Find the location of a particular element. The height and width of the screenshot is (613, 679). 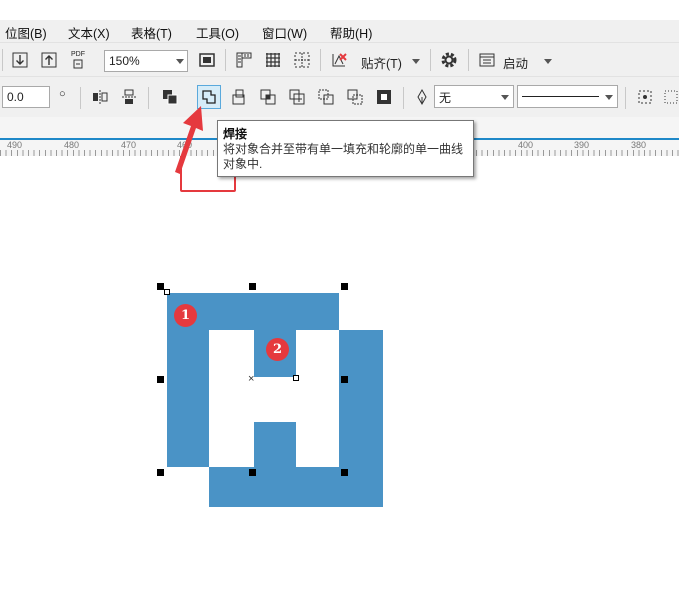

ruler-label: 390 is located at coordinates (582, 145).